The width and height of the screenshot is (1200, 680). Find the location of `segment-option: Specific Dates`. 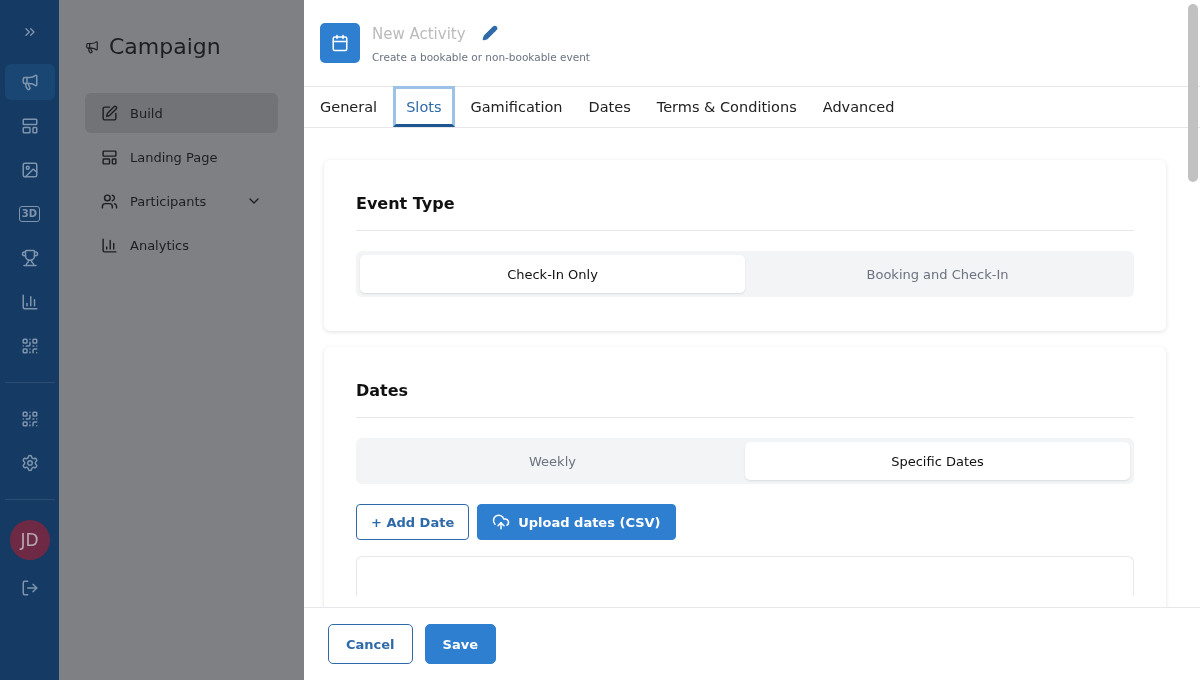

segment-option: Specific Dates is located at coordinates (937, 461).